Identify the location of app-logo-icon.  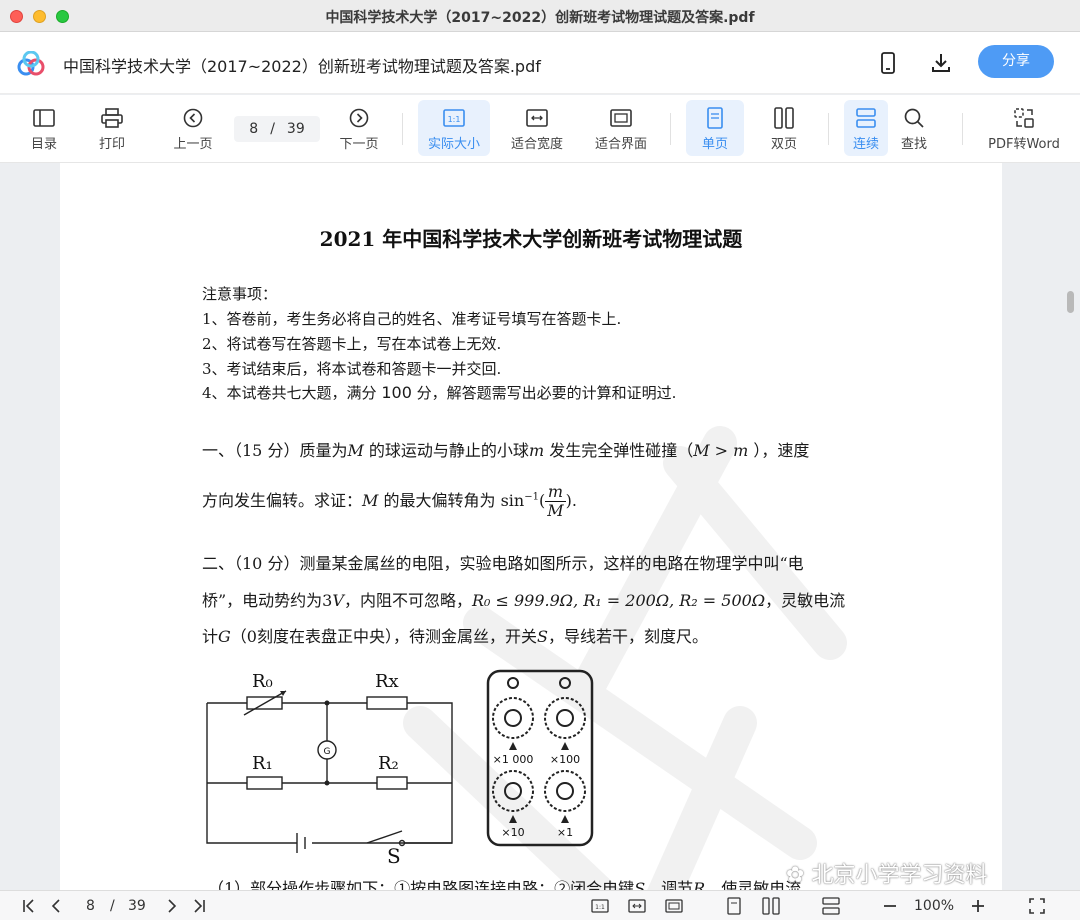
(31, 63).